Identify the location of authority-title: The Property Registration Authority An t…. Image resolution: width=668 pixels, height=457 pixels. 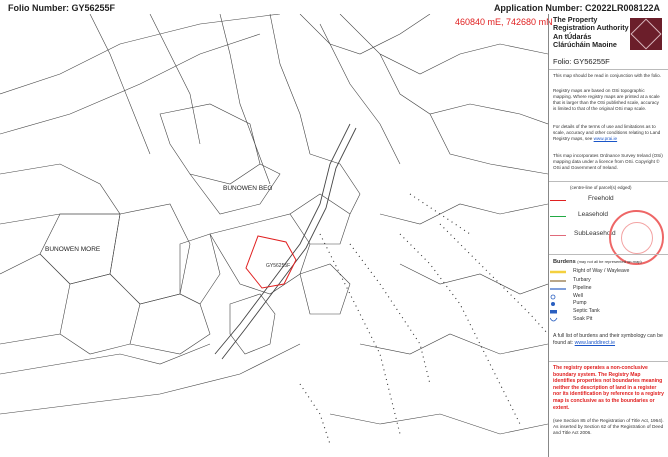
(593, 32).